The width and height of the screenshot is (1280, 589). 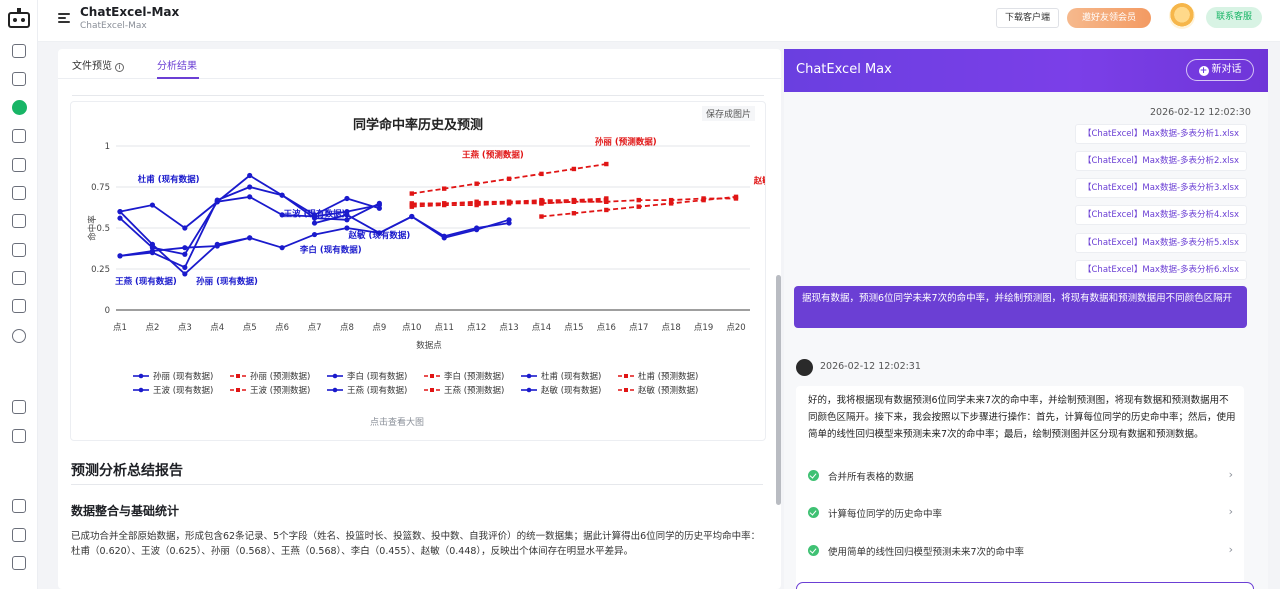 What do you see at coordinates (280, 376) in the screenshot?
I see `legend-label: 孙丽 (预测数据)` at bounding box center [280, 376].